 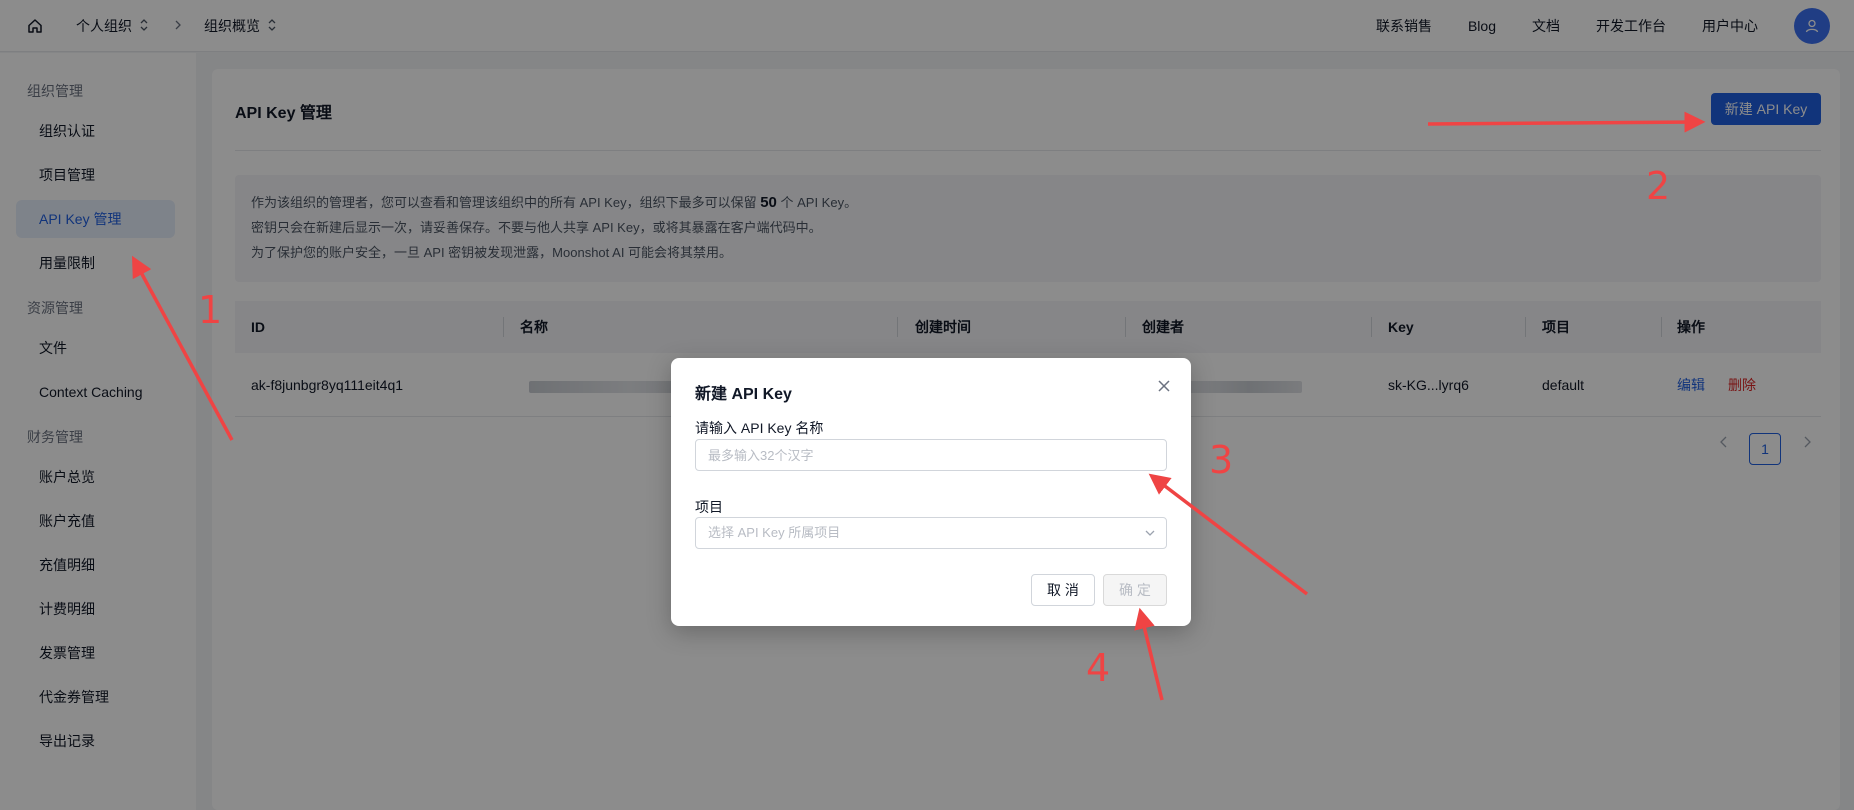 What do you see at coordinates (1221, 460) in the screenshot?
I see `annotation-number-3: 3` at bounding box center [1221, 460].